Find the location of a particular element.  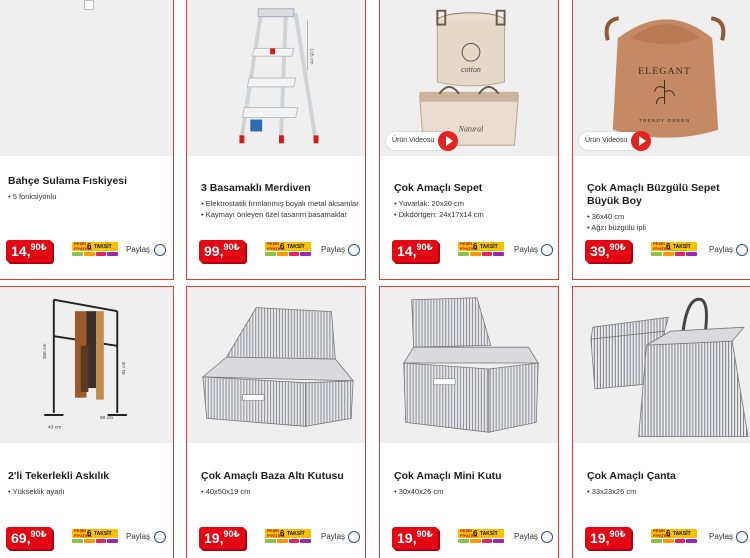

feature-item: 5 fonksiyonlu is located at coordinates (87, 196).